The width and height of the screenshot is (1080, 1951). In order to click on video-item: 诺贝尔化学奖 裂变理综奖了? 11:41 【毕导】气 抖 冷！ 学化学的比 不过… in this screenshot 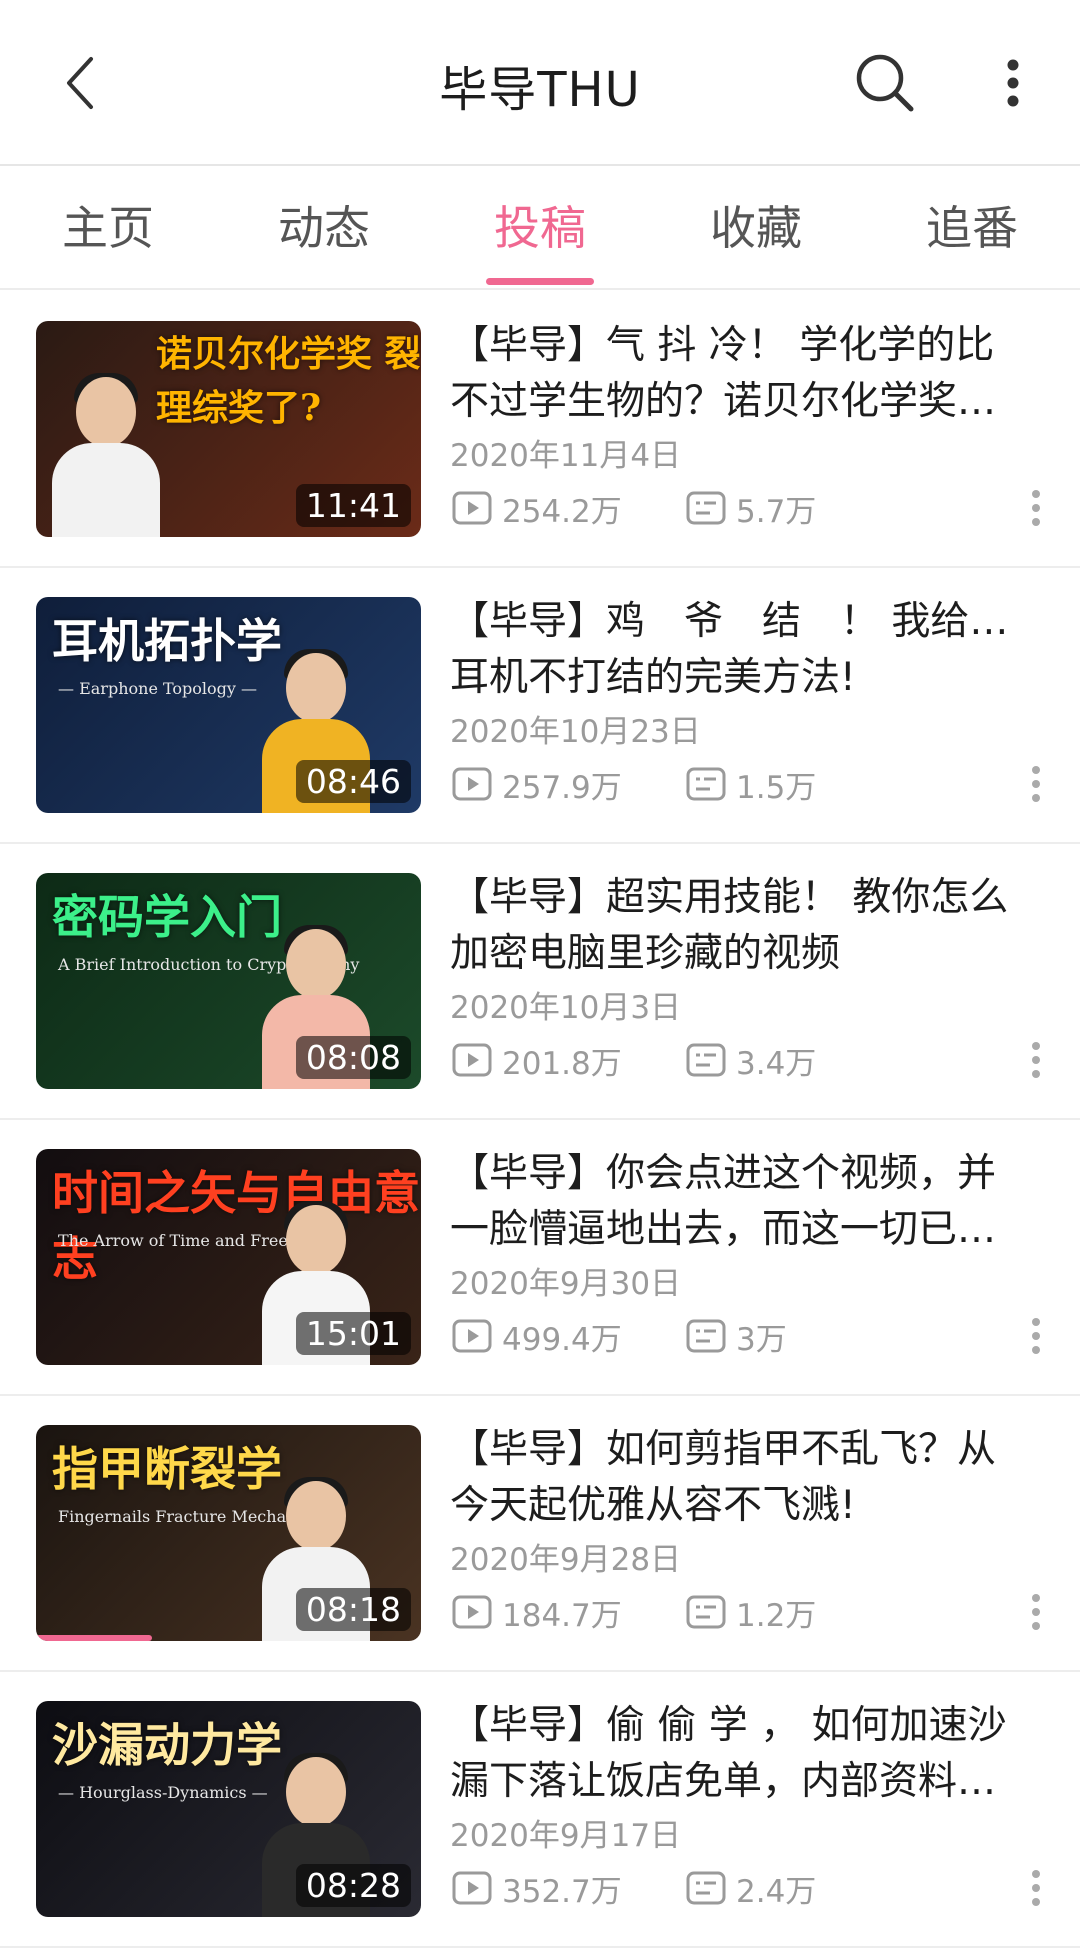, I will do `click(540, 430)`.